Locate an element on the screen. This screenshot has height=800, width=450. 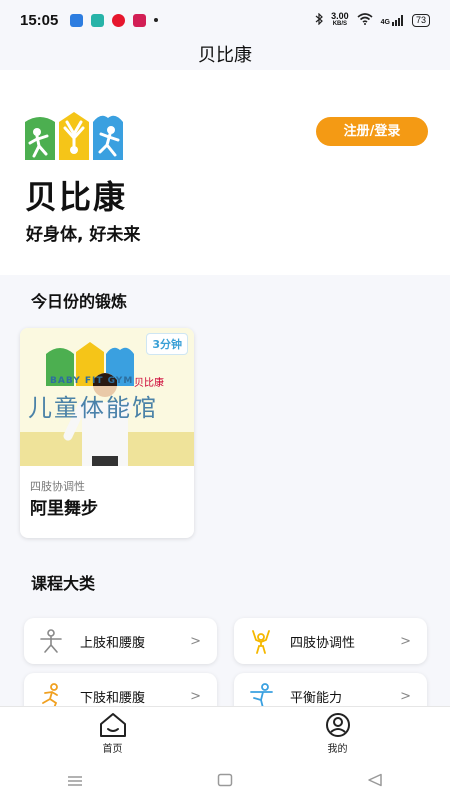
back-icon is located at coordinates (375, 781).